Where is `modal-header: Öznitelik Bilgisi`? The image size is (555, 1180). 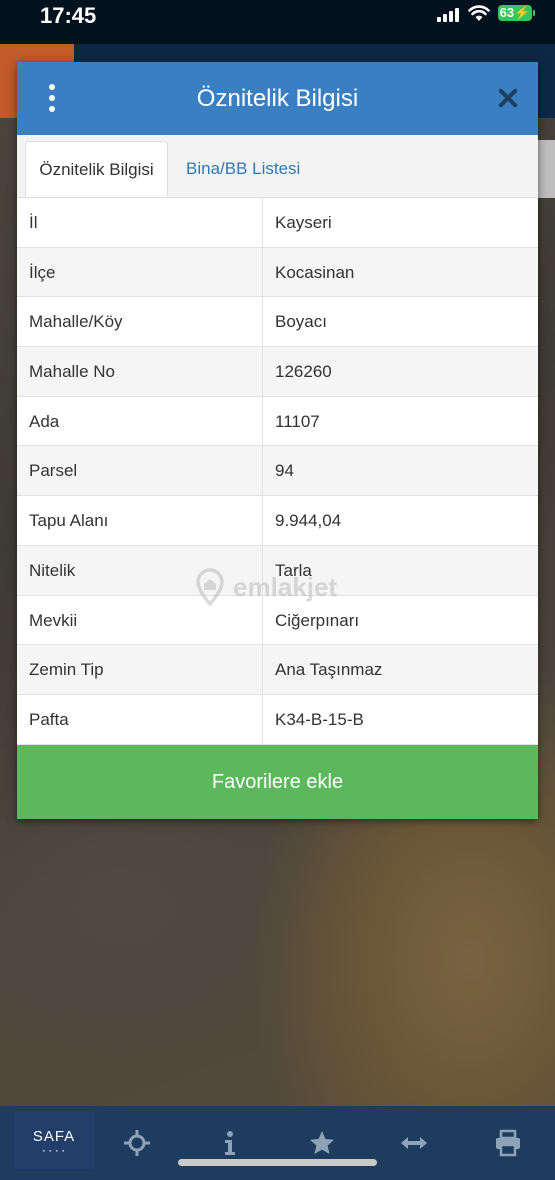 modal-header: Öznitelik Bilgisi is located at coordinates (277, 98).